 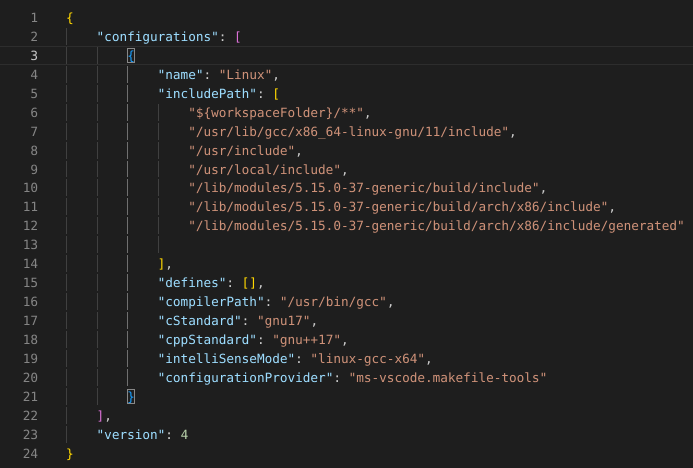 I want to click on code-text: "compilerPath": "/usr/bin/gcc",, so click(x=276, y=301).